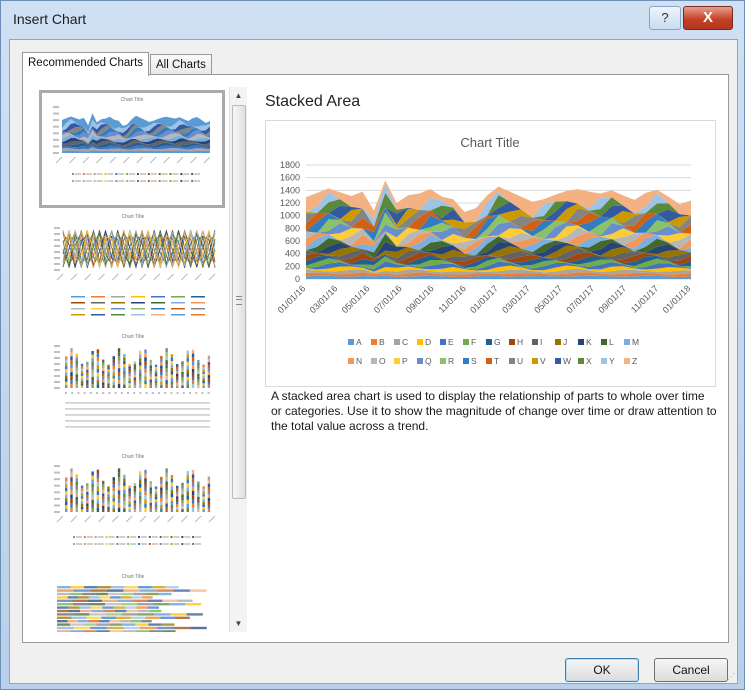 The height and width of the screenshot is (690, 745). Describe the element at coordinates (86, 64) in the screenshot. I see `tab-recommended-charts: Recommended Charts` at that location.